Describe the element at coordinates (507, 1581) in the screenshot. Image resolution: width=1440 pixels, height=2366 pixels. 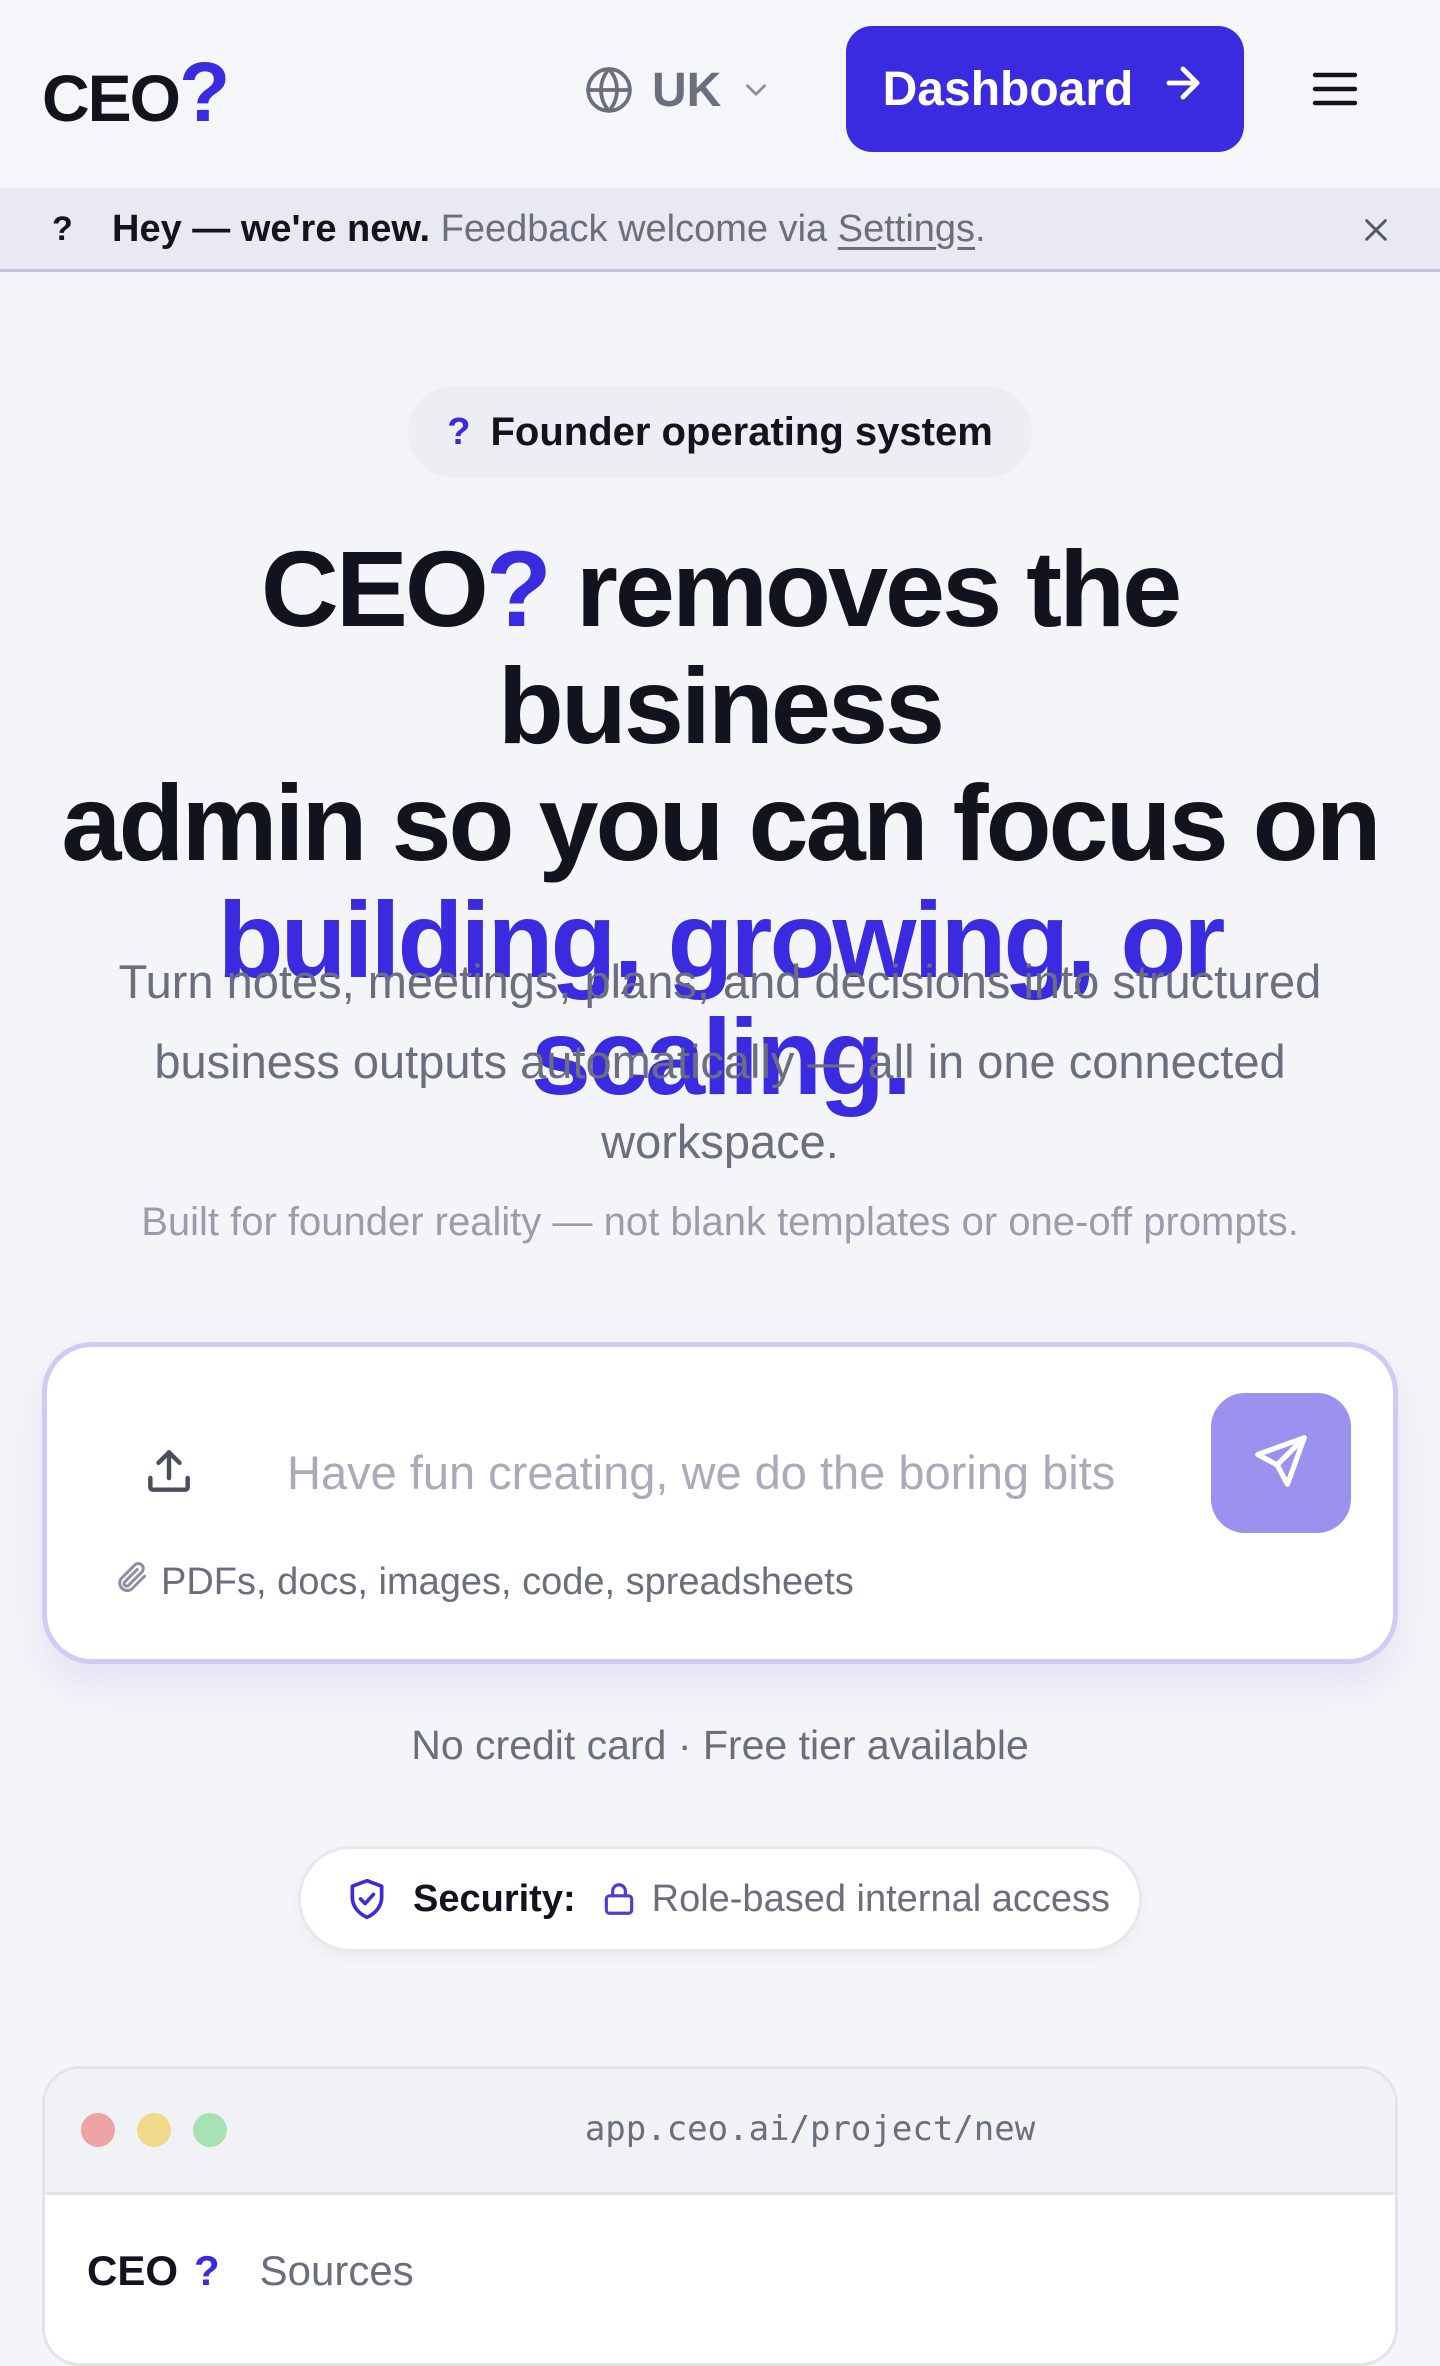
I see `file-types-text: PDFs, docs, images, code, spreadsheets` at that location.